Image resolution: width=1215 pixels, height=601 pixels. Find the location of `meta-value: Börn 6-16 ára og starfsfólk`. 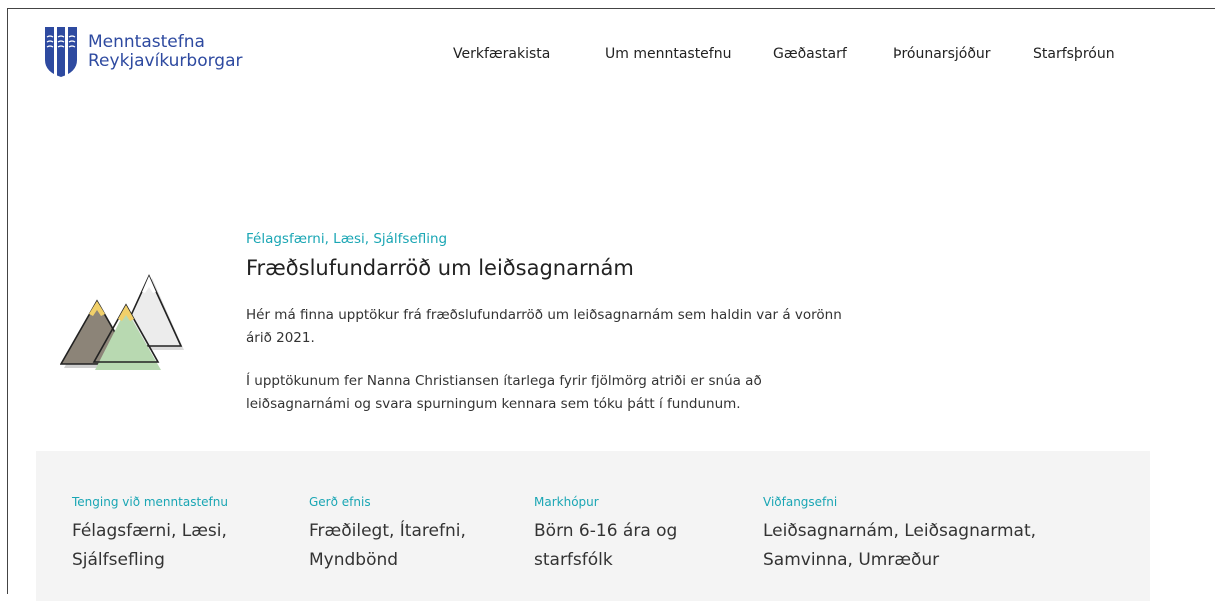

meta-value: Börn 6-16 ára og starfsfólk is located at coordinates (605, 546).